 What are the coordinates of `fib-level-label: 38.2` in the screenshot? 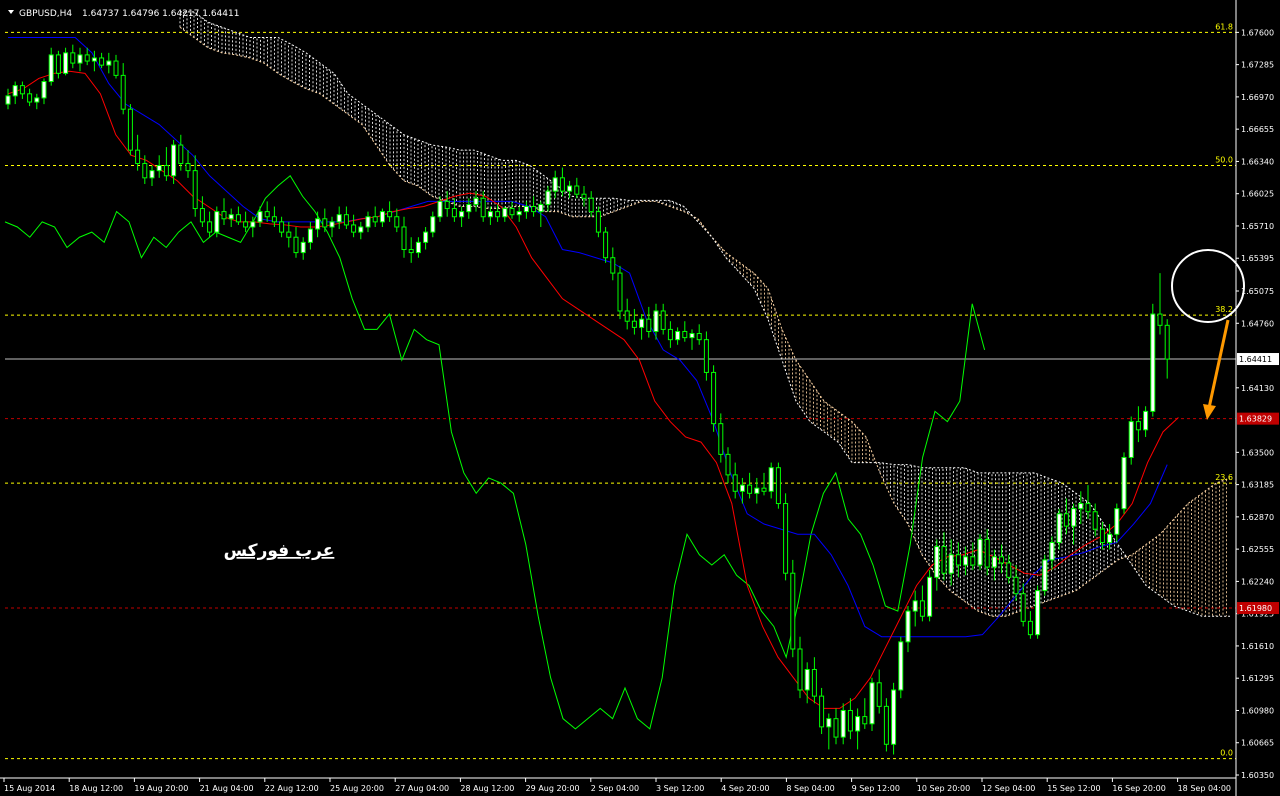 It's located at (1224, 309).